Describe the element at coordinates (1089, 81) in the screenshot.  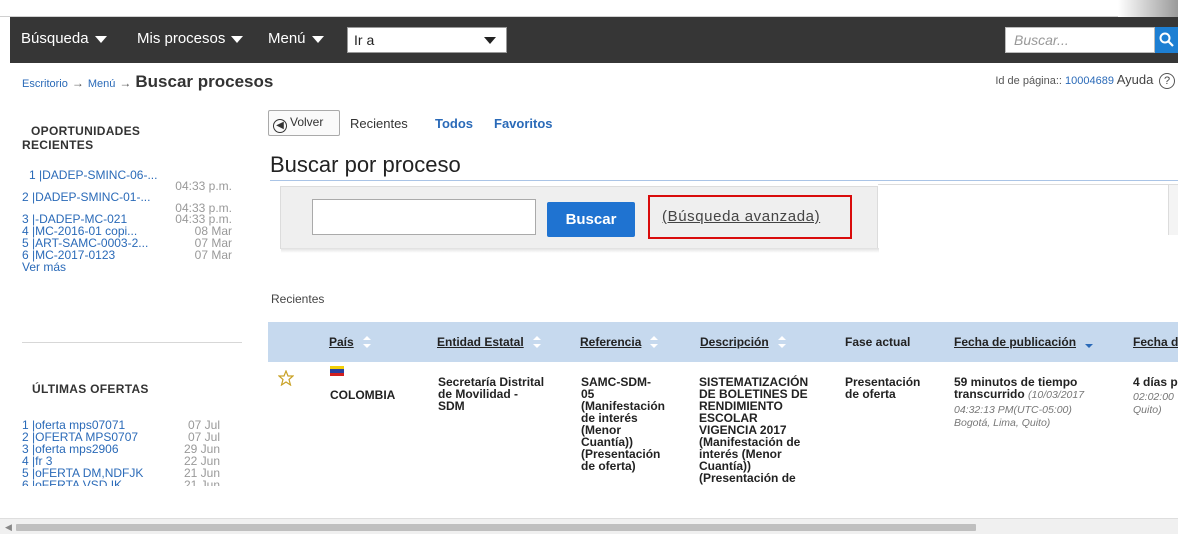
I see `page-id-value: 10004689` at that location.